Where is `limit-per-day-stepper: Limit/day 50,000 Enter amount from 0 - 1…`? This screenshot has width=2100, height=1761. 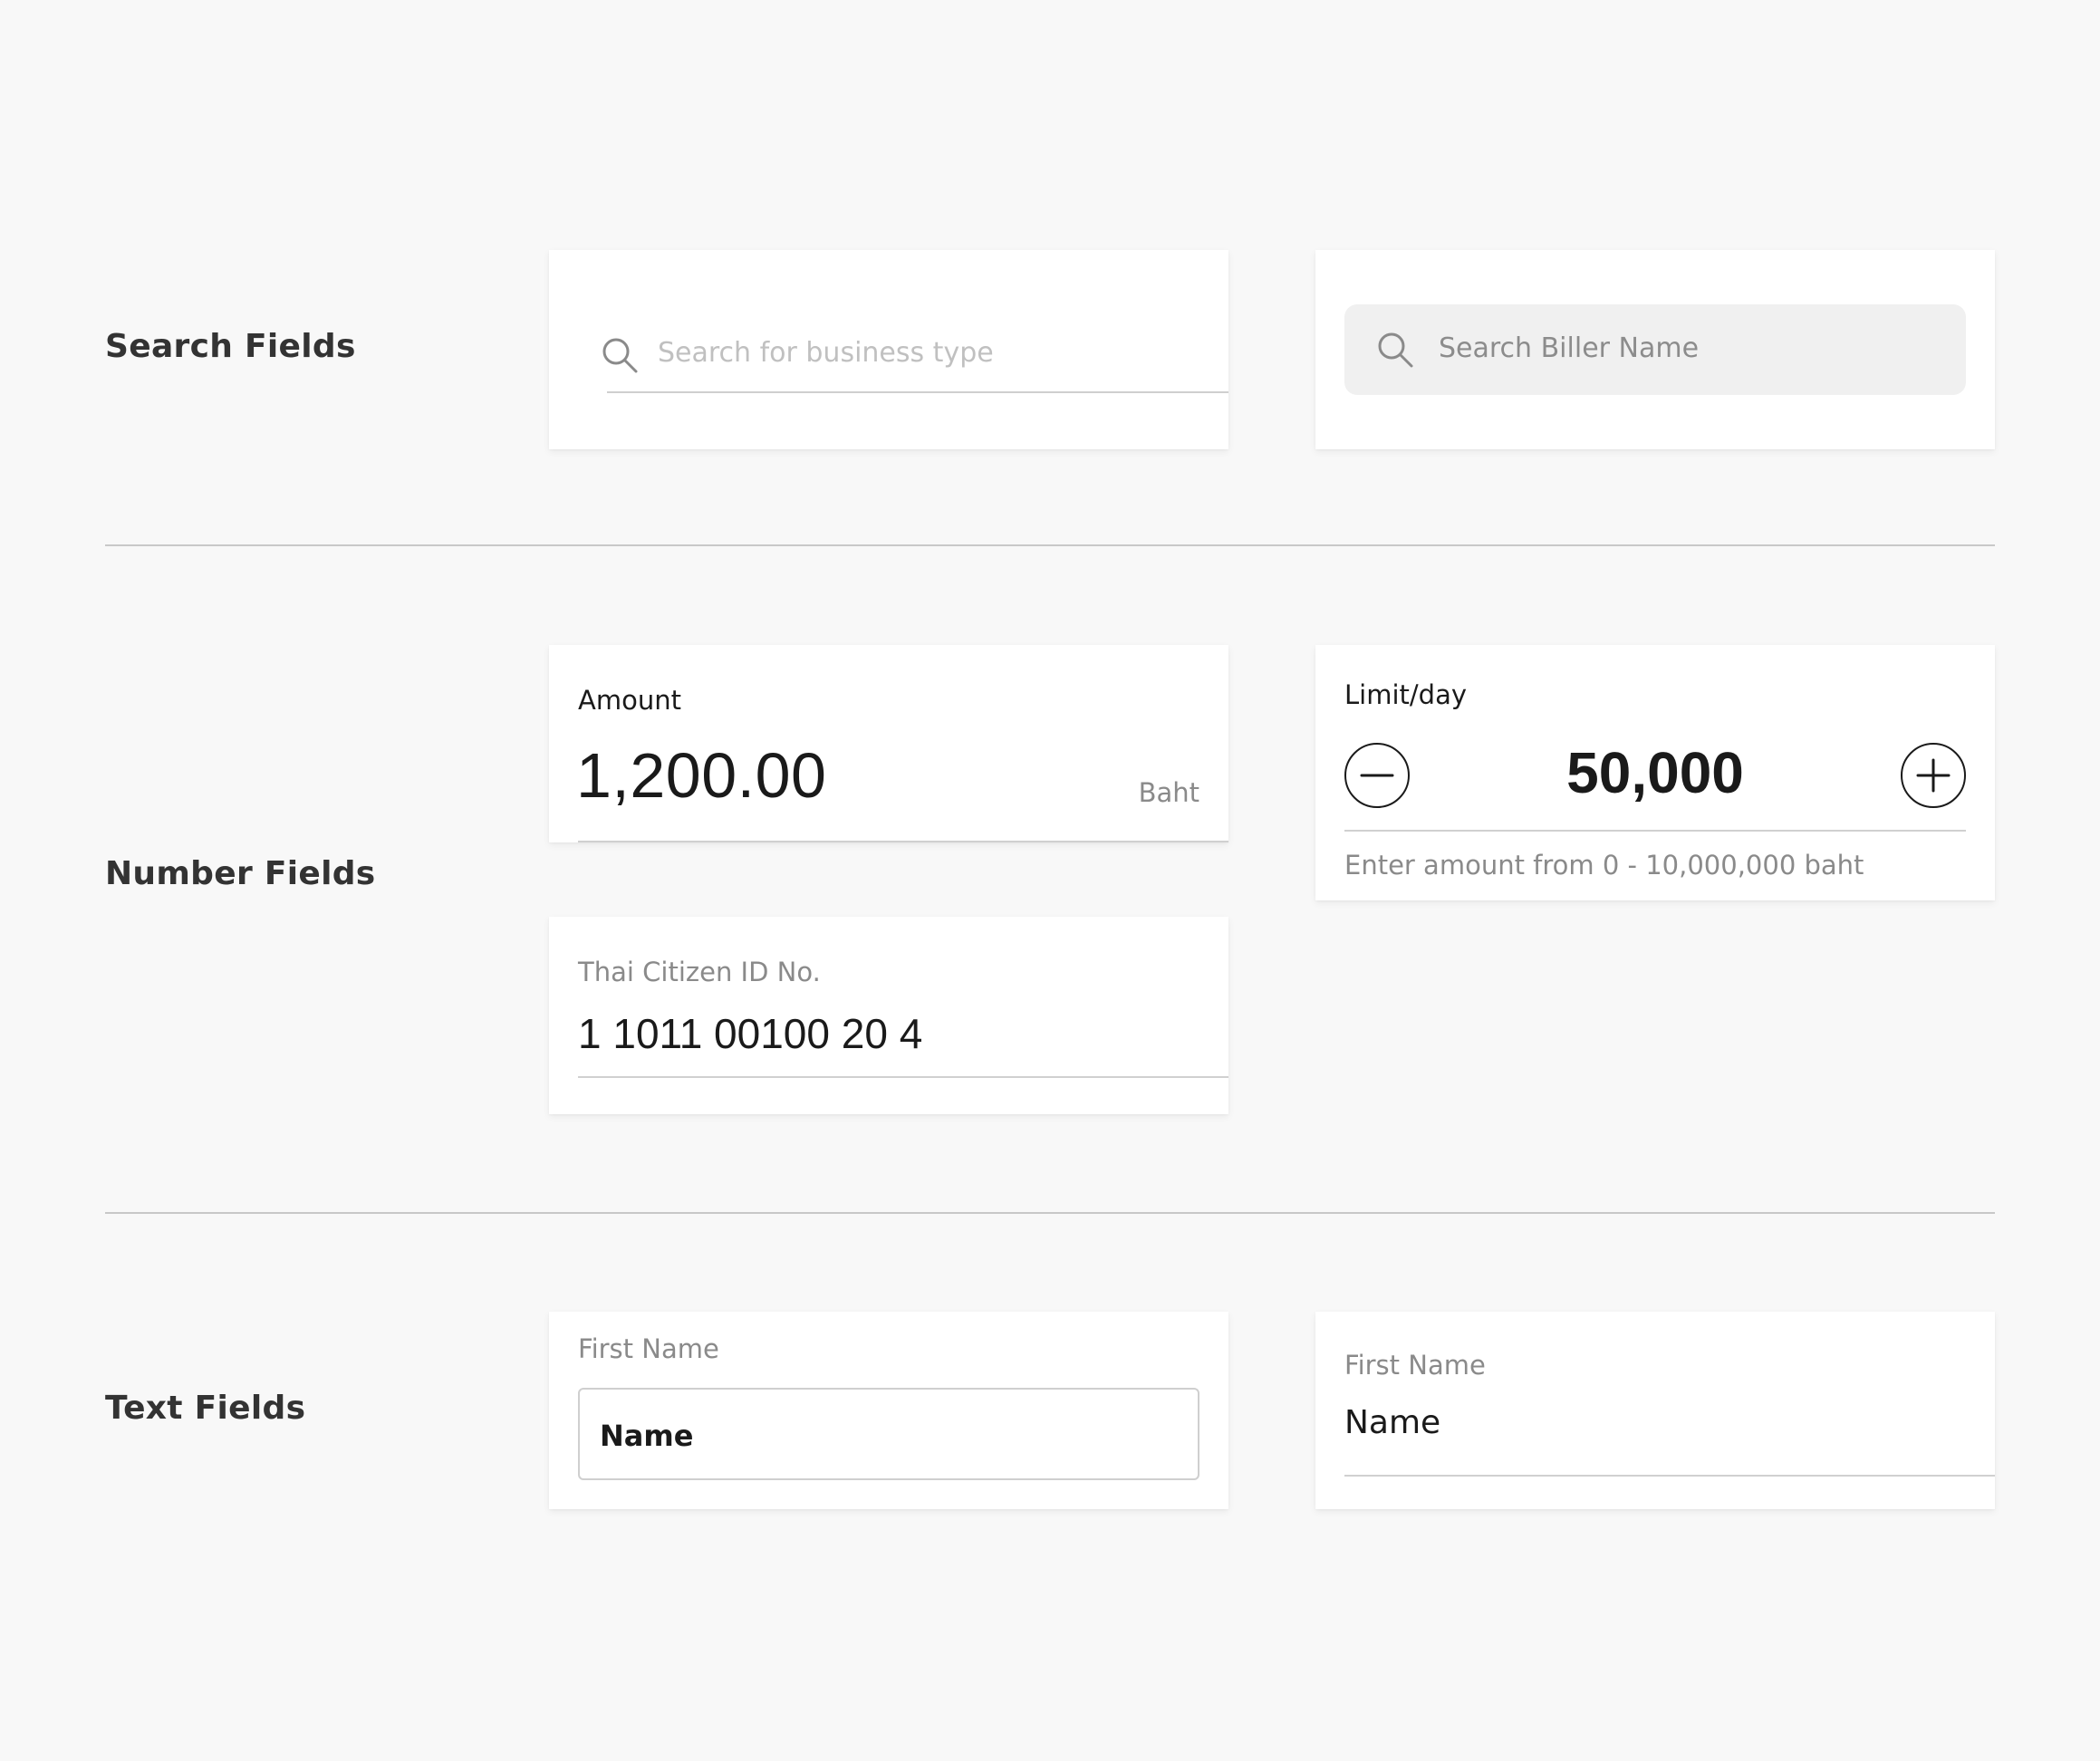
limit-per-day-stepper: Limit/day 50,000 Enter amount from 0 - 1… is located at coordinates (1655, 772).